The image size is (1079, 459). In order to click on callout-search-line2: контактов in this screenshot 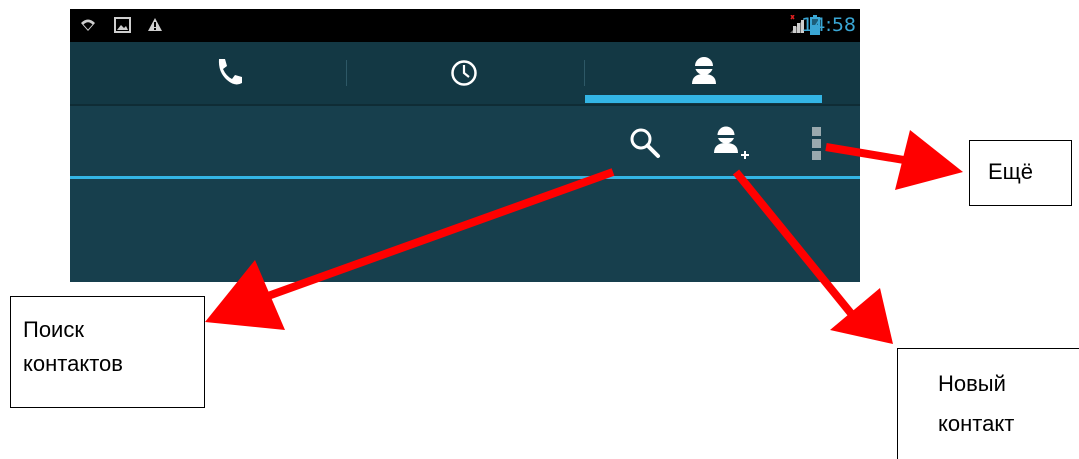, I will do `click(73, 363)`.